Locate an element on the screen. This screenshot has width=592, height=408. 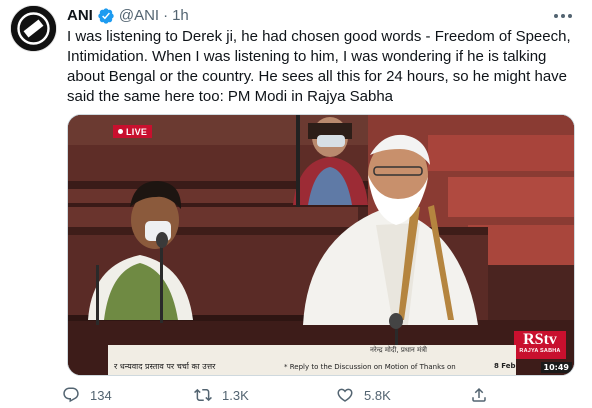
action-bar: 134 1.3K 5.8K is located at coordinates (287, 395).